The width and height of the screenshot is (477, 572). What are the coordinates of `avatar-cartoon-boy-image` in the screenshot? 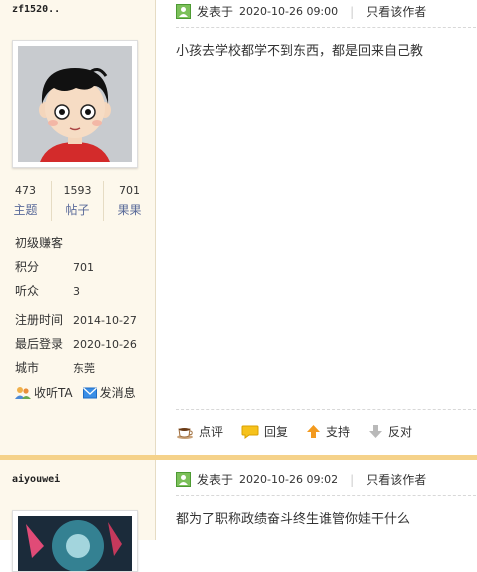 It's located at (75, 104).